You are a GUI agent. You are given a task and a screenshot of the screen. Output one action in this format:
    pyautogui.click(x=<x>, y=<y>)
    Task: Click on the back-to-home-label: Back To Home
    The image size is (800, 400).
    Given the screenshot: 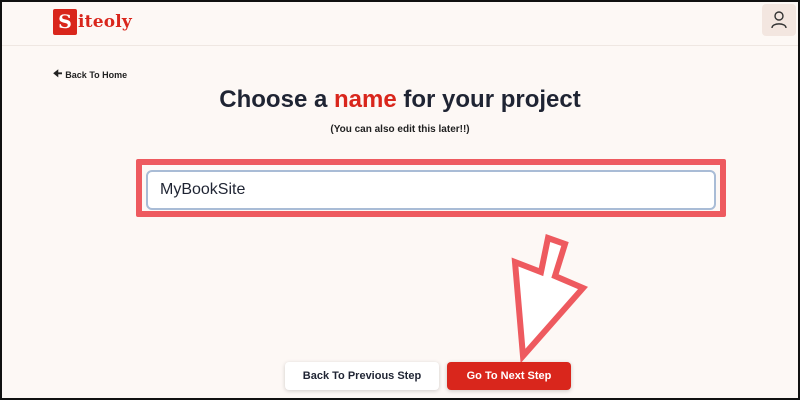 What is the action you would take?
    pyautogui.click(x=96, y=75)
    